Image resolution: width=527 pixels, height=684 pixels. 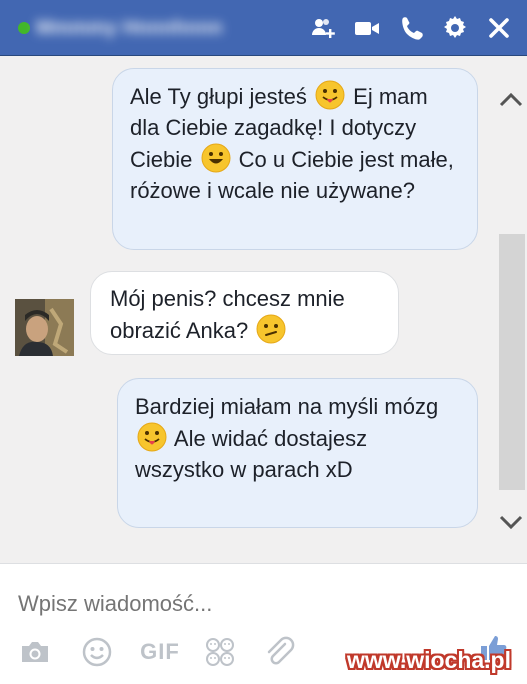 I want to click on message-bubble-incoming: Mój penis? chcesz mnie obrazić Anka?, so click(x=244, y=313).